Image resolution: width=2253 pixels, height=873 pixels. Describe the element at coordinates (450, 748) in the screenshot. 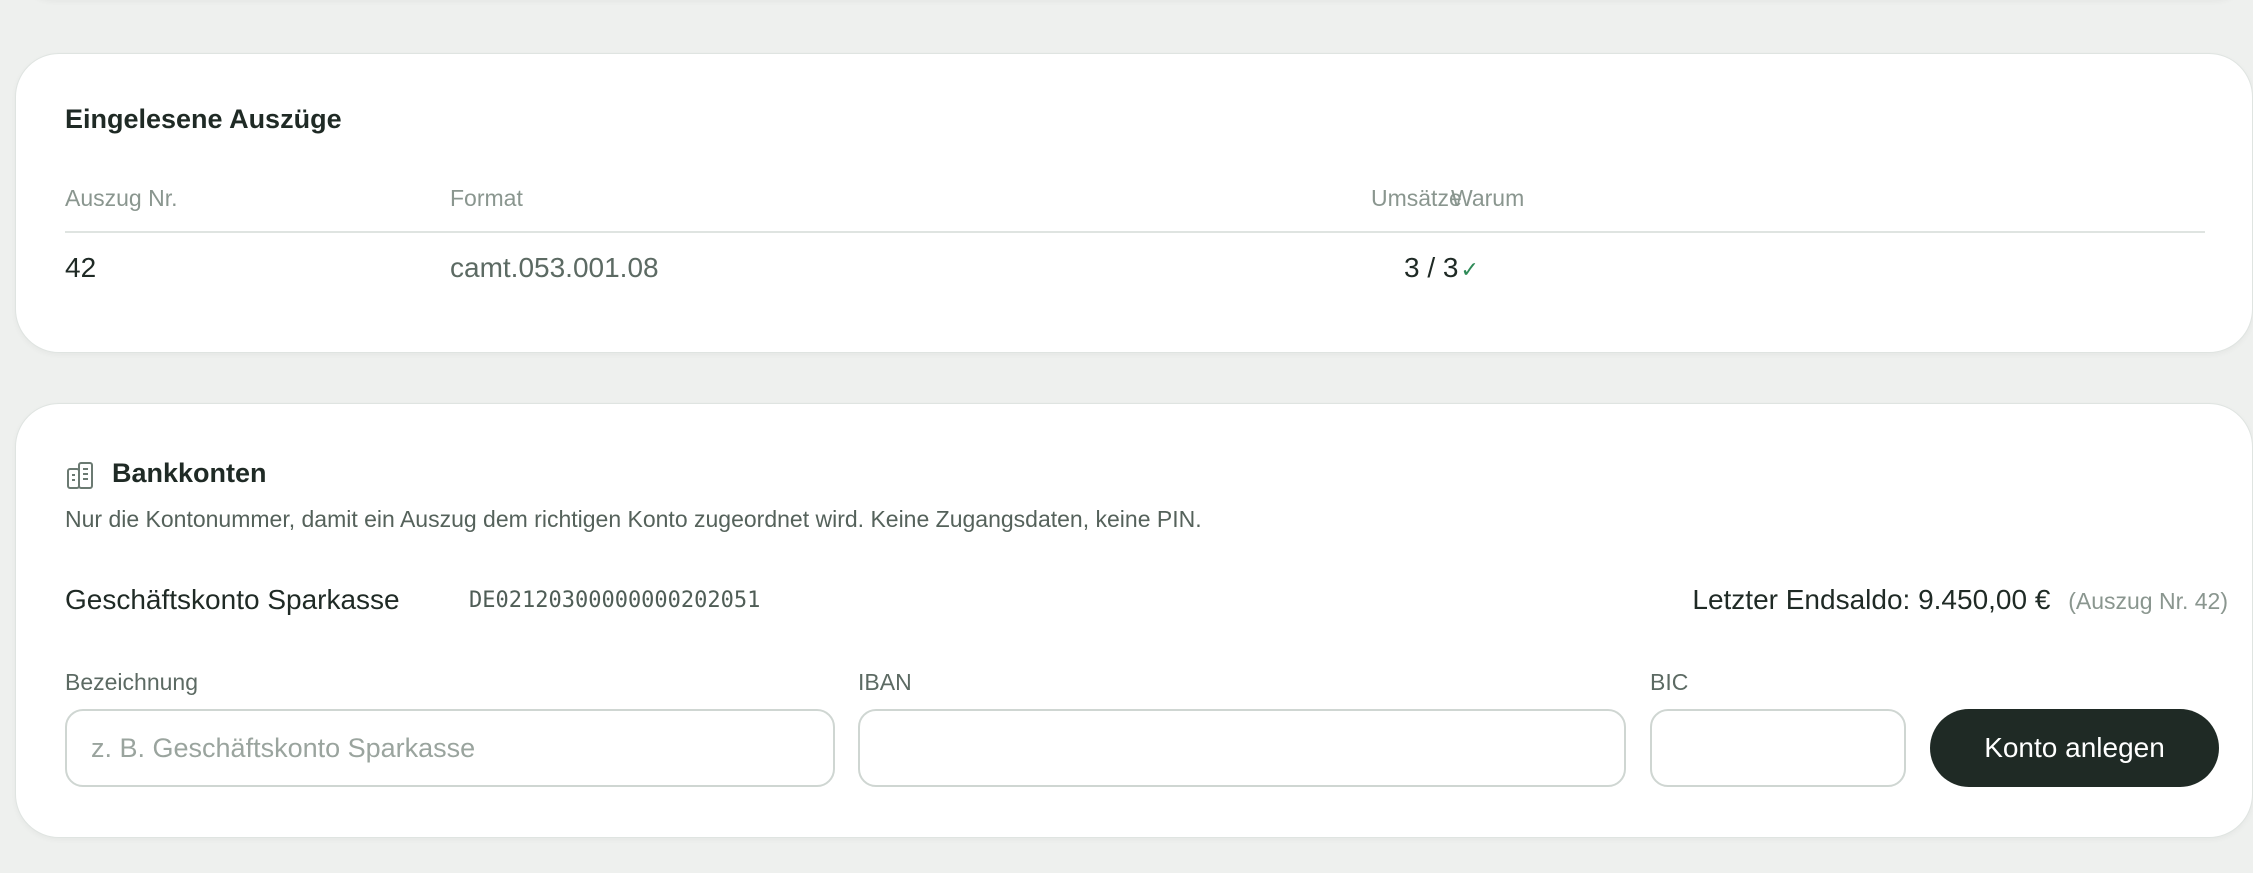

I see `bezeichnung-input` at that location.